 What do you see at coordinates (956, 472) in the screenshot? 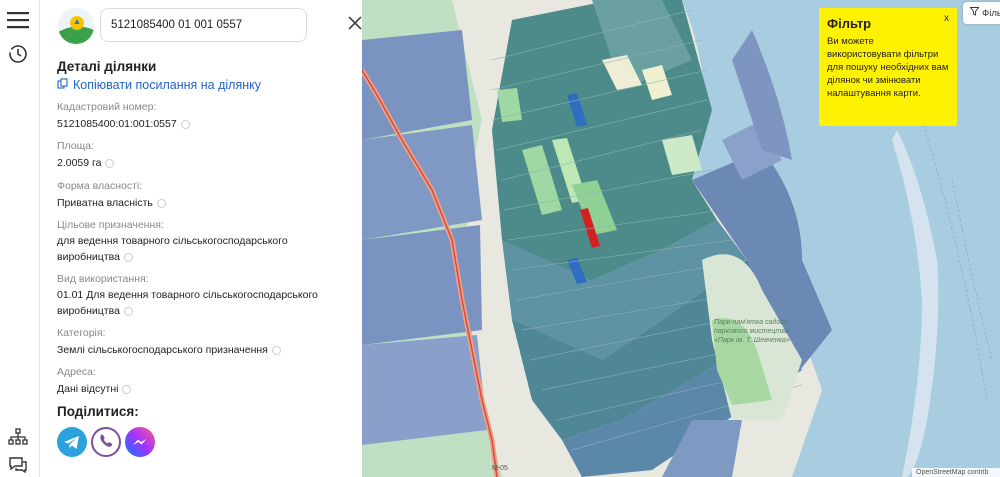
I see `map-attribution: OpenStreetMap contrib` at bounding box center [956, 472].